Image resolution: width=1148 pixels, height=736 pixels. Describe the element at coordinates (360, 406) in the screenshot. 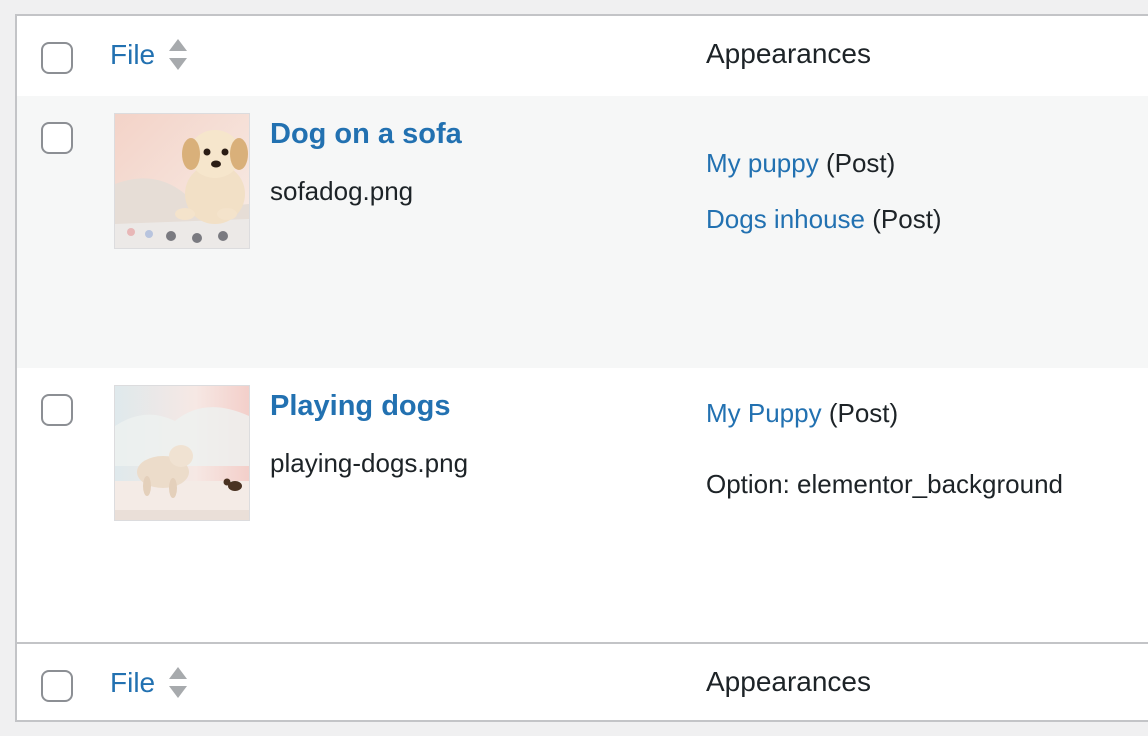

I see `media-title-link: Playing dogs` at that location.